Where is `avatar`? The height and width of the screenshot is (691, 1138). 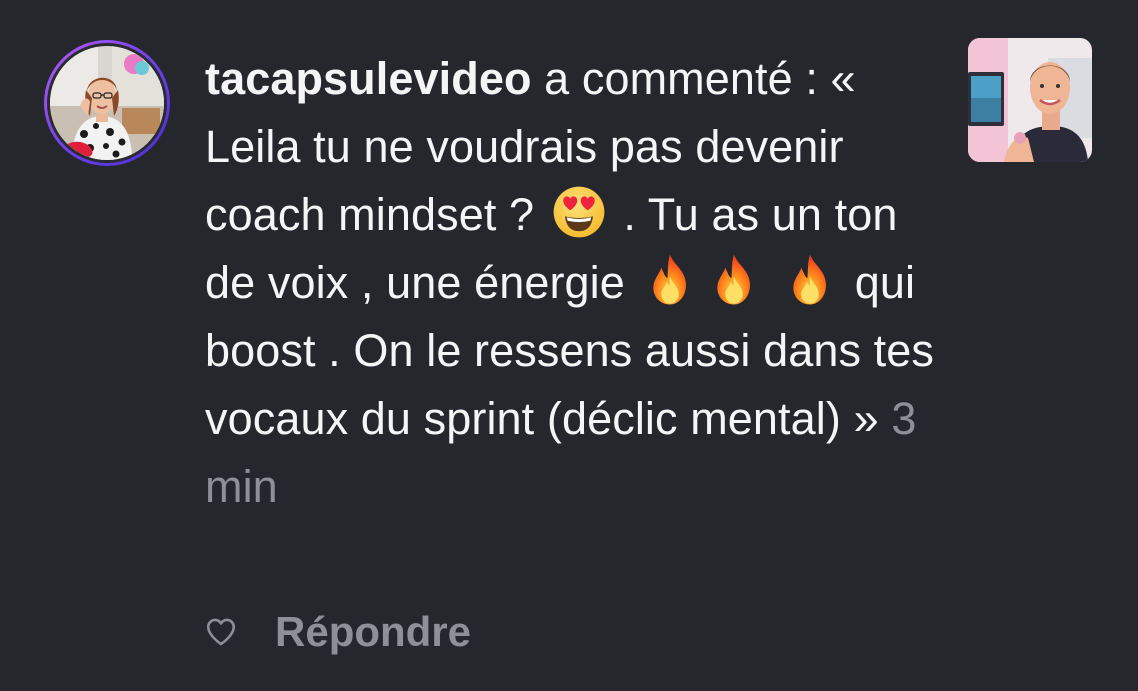 avatar is located at coordinates (107, 103).